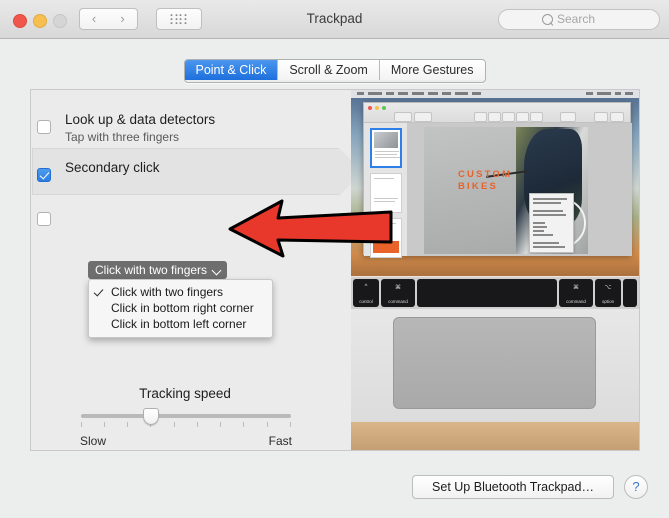  I want to click on preview-pages-window: CUSTOM BIKES, so click(497, 180).